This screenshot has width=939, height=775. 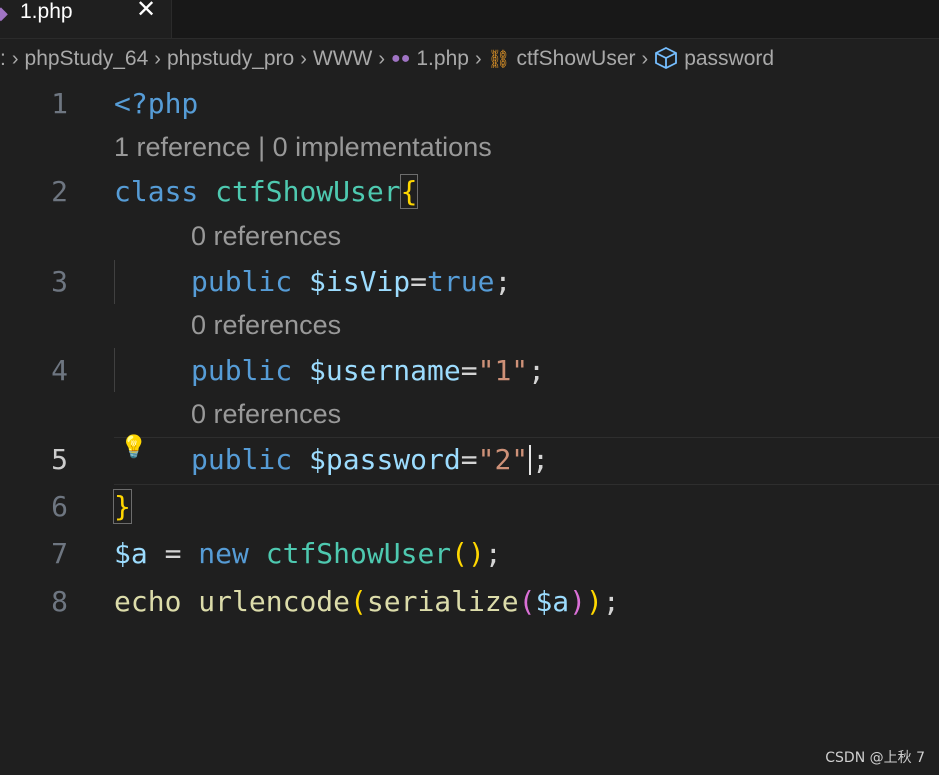 What do you see at coordinates (303, 147) in the screenshot?
I see `codelens-references: 1 reference | 0 implementations` at bounding box center [303, 147].